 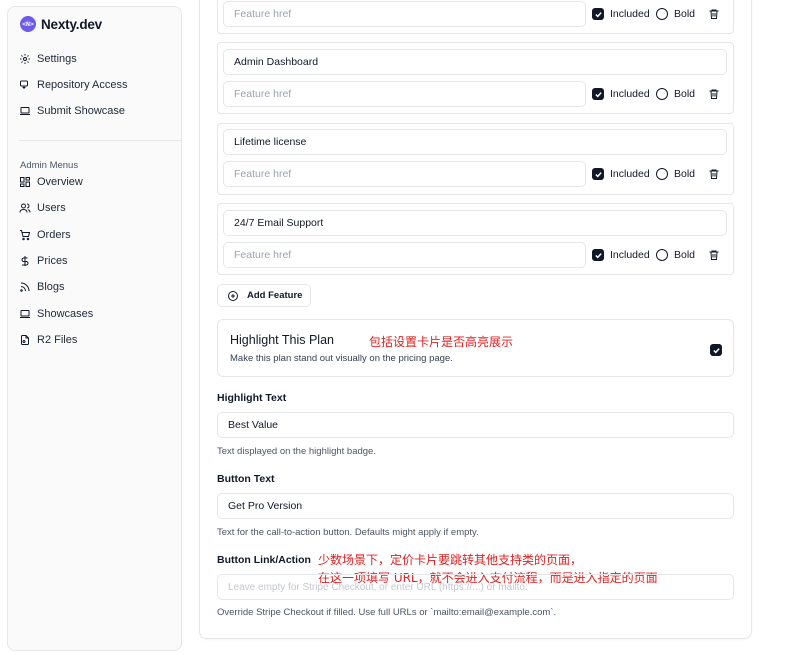 What do you see at coordinates (57, 340) in the screenshot?
I see `sidebar-item-label: R2 Files` at bounding box center [57, 340].